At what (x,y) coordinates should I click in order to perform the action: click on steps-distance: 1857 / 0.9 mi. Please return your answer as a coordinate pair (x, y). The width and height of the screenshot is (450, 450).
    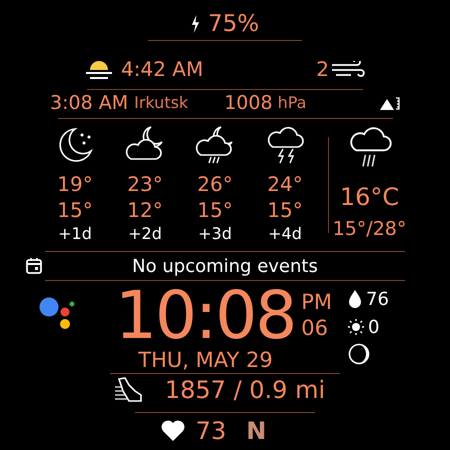
    Looking at the image, I should click on (245, 390).